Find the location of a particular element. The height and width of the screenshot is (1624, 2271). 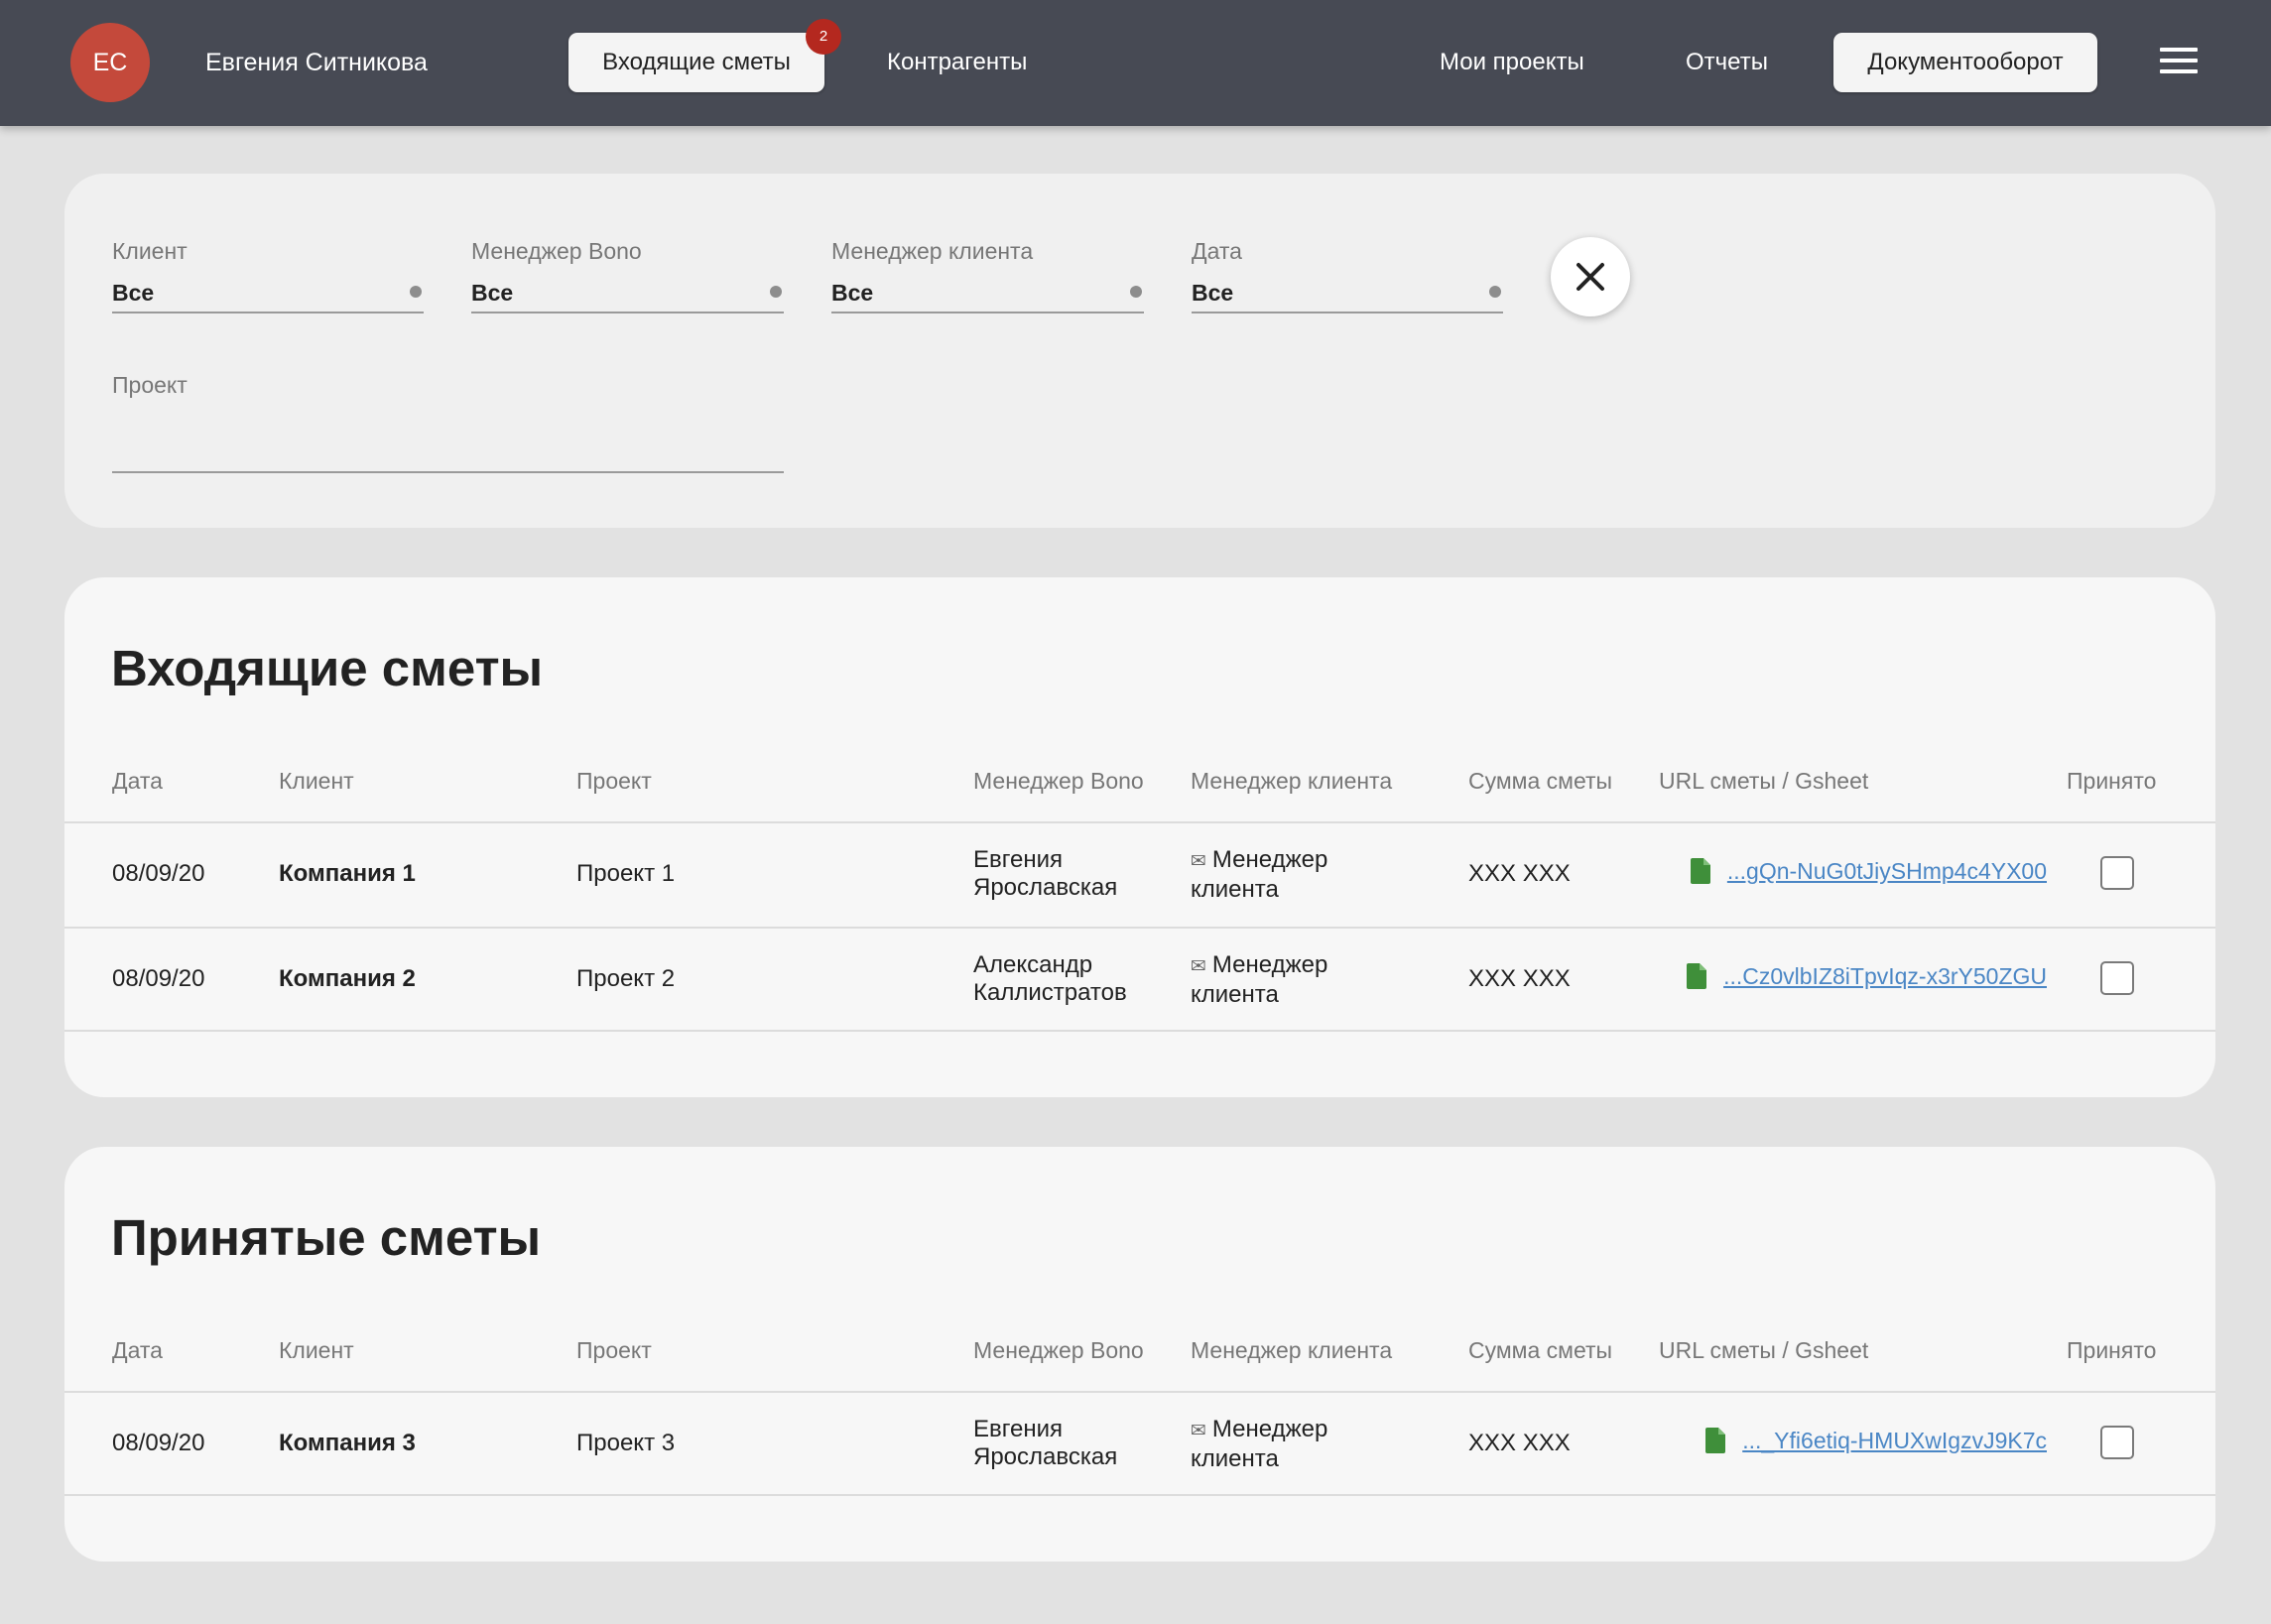

user-name: Евгения Ситникова is located at coordinates (316, 62).